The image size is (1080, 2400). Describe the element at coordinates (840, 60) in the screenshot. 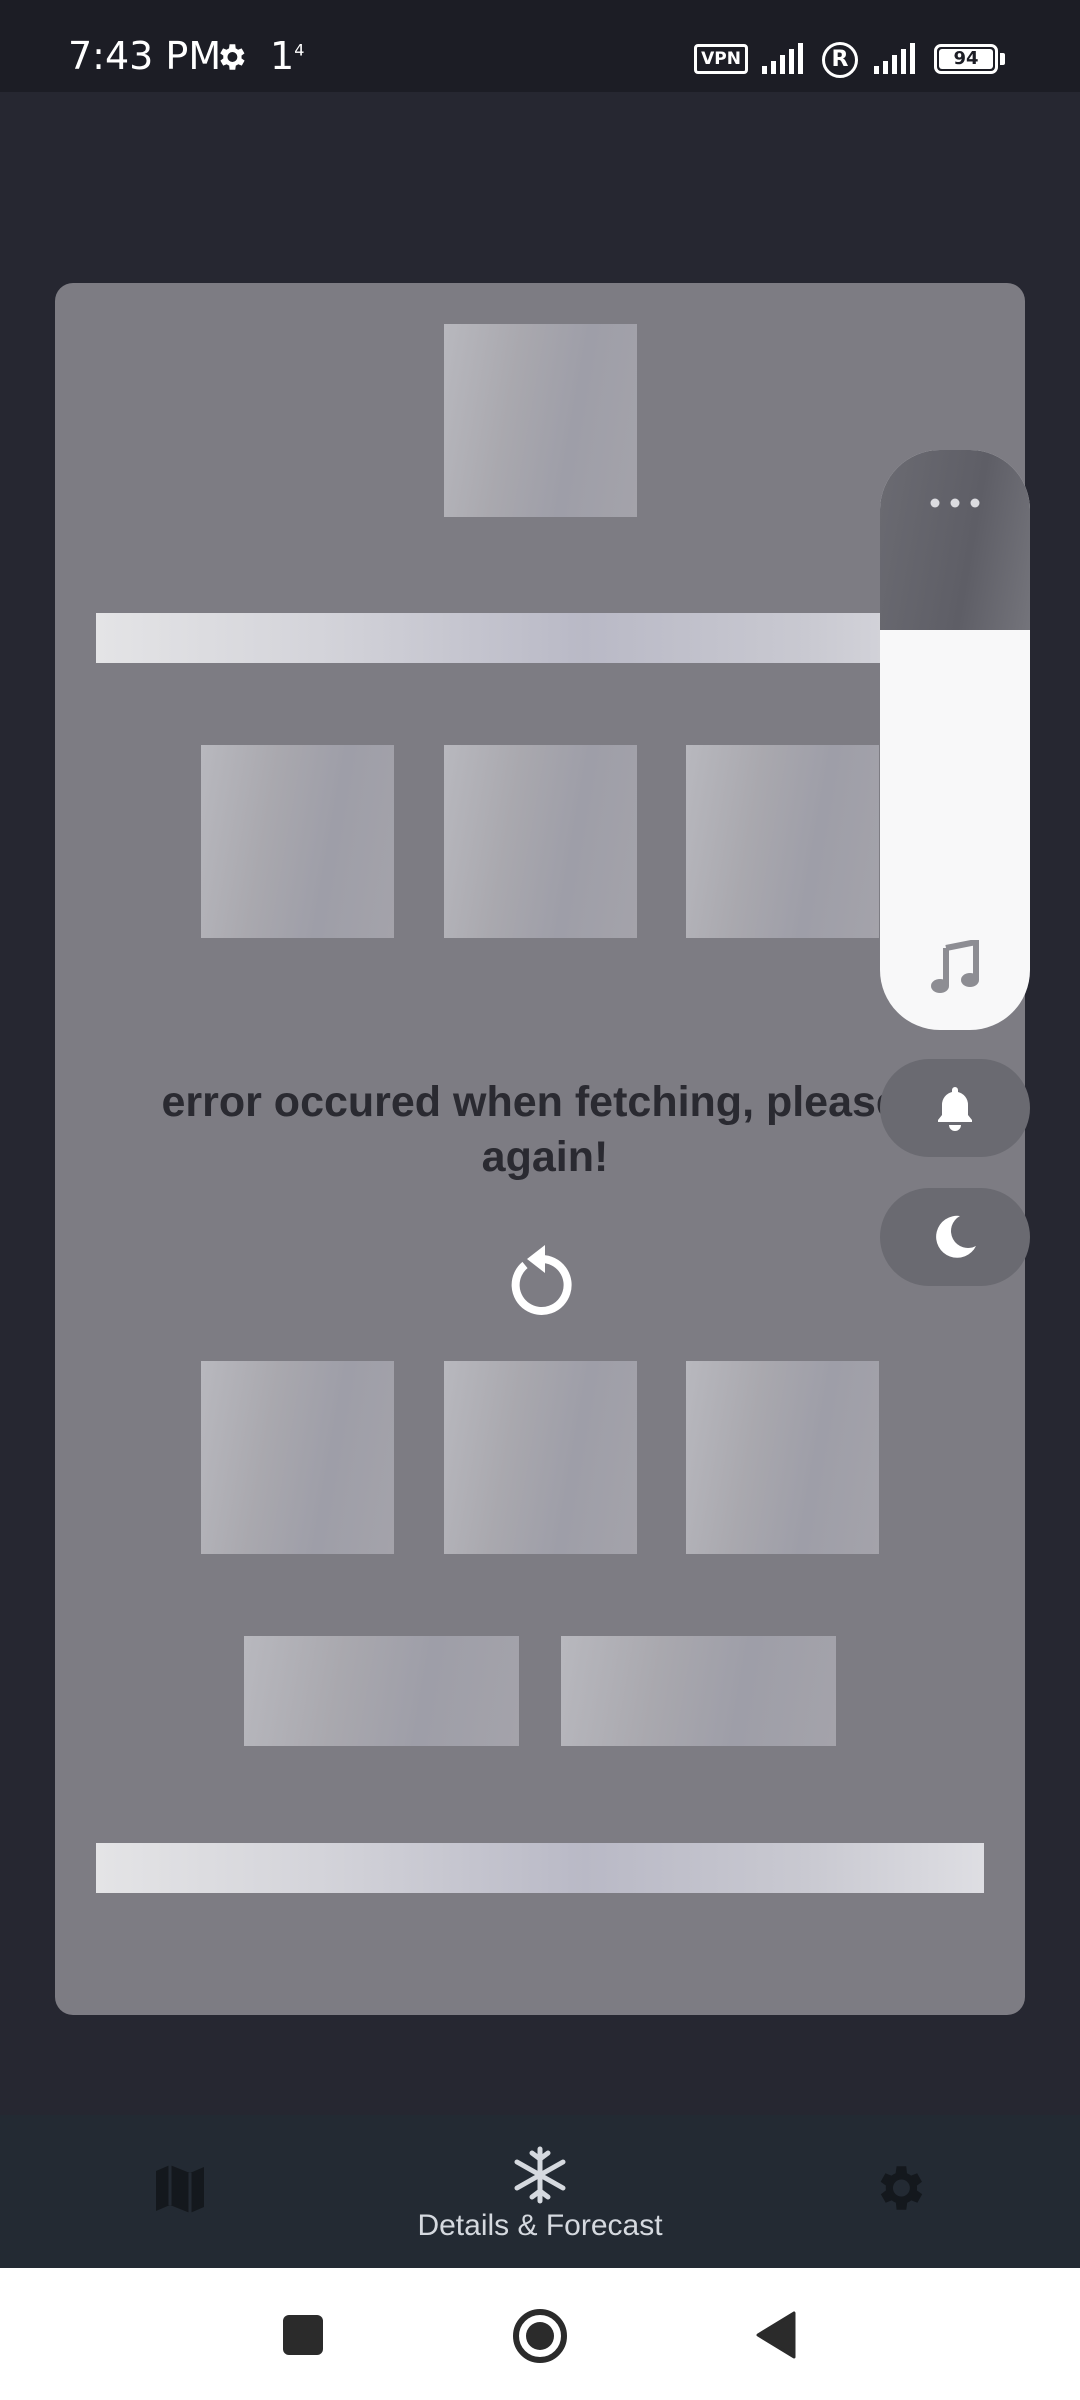

I see `roaming-icon: R` at that location.